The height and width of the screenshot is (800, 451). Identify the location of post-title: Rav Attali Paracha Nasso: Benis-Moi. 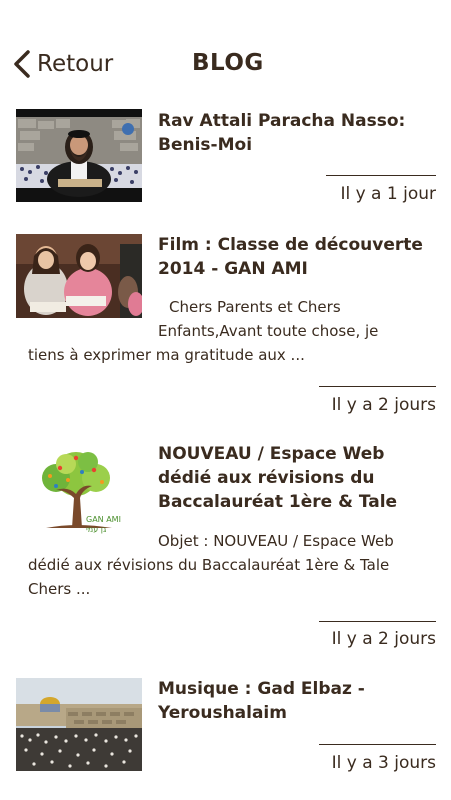
(300, 133).